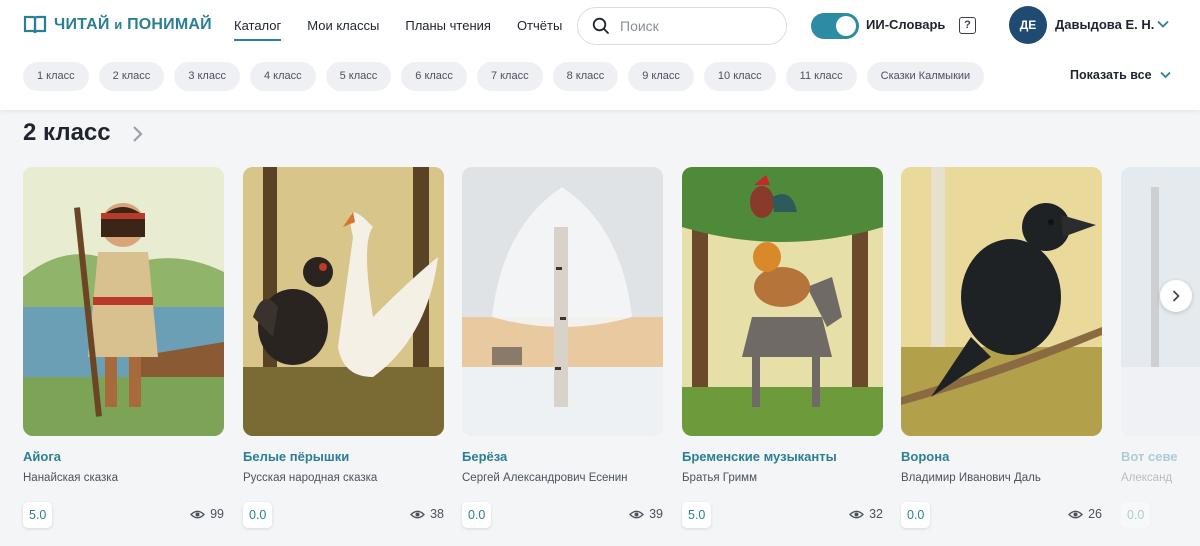 Image resolution: width=1200 pixels, height=546 pixels. What do you see at coordinates (343, 29) in the screenshot?
I see `nav-my-classes: Мои классы` at bounding box center [343, 29].